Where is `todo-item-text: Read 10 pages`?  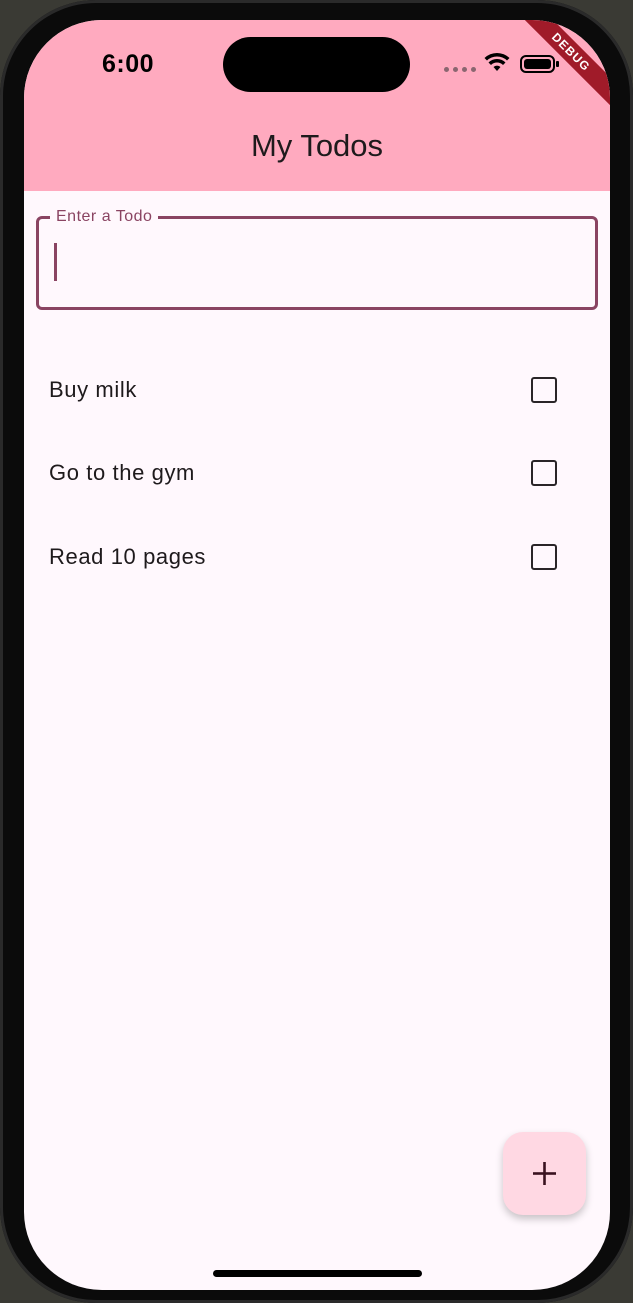 todo-item-text: Read 10 pages is located at coordinates (128, 556).